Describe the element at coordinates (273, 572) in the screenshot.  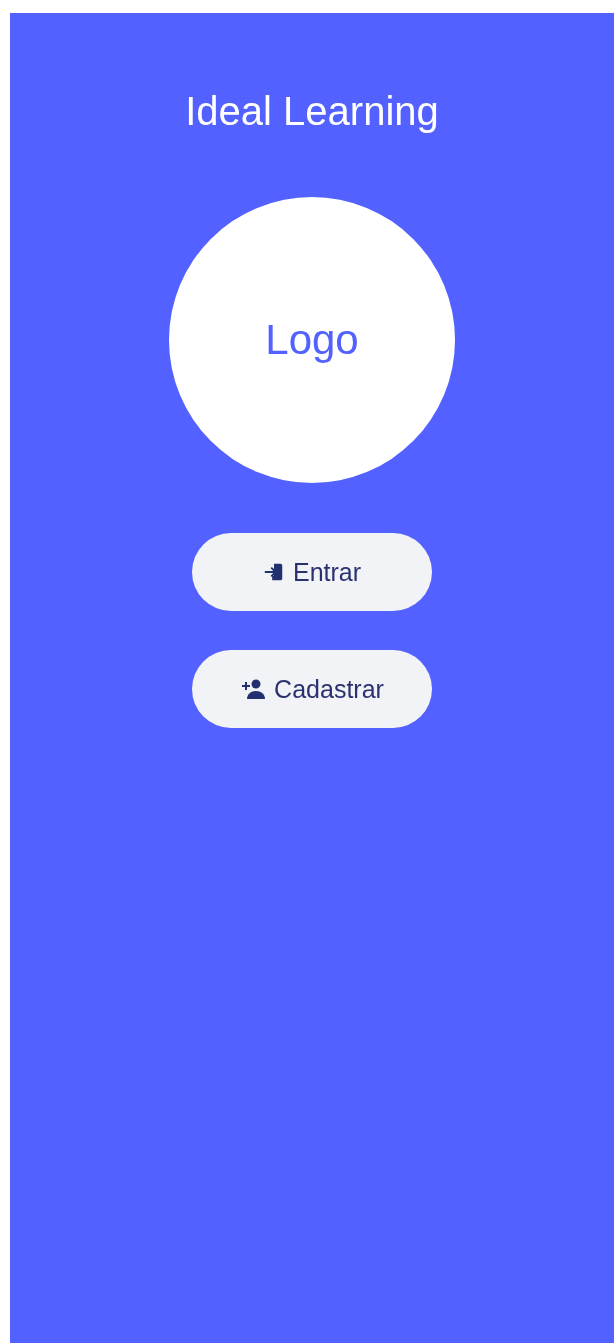
I see `login-icon` at that location.